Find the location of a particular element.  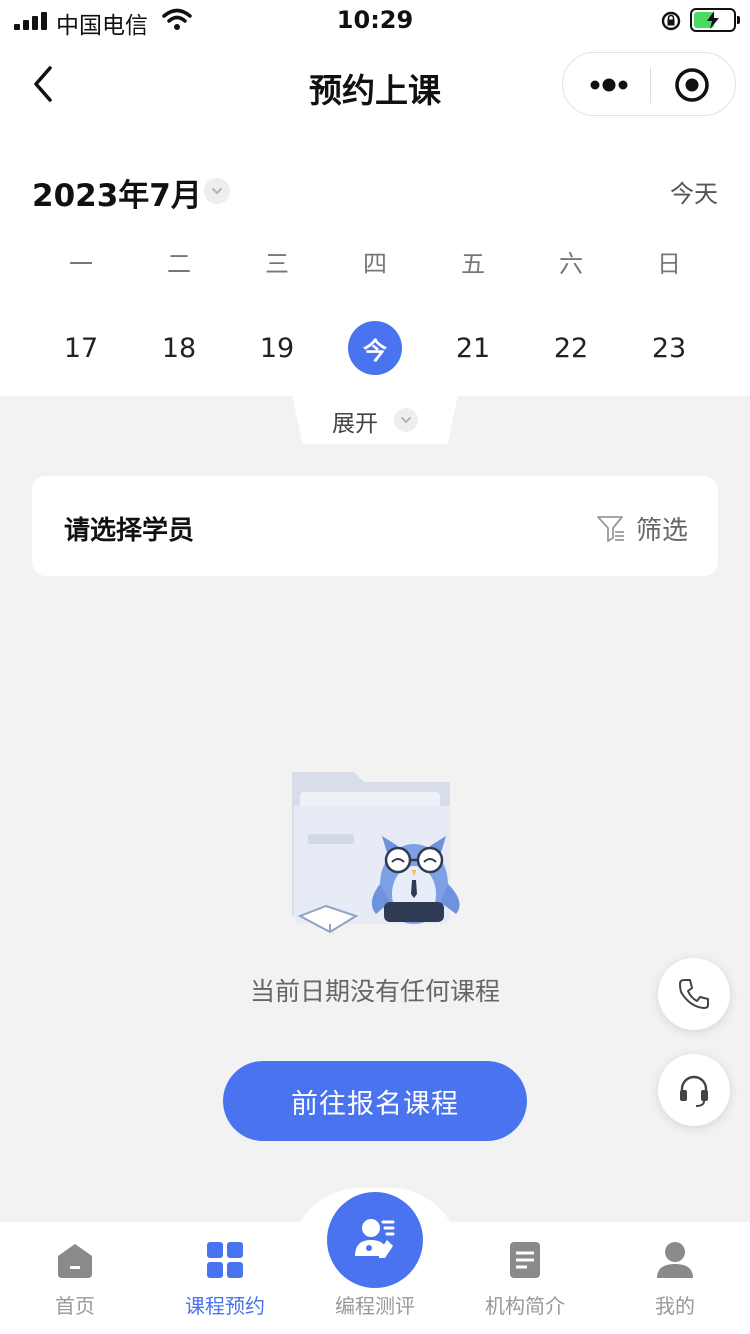

date-label: 22 is located at coordinates (571, 348).